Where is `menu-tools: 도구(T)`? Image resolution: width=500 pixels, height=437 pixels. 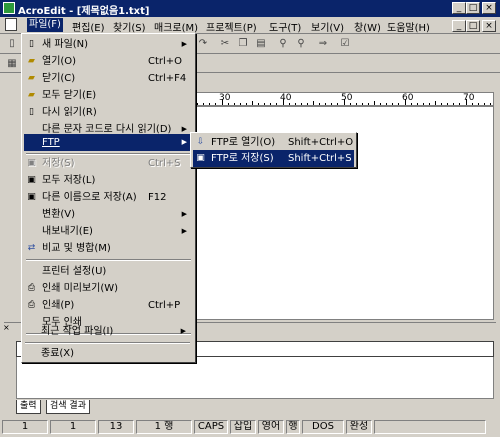
menu-tools: 도구(T) is located at coordinates (285, 26).